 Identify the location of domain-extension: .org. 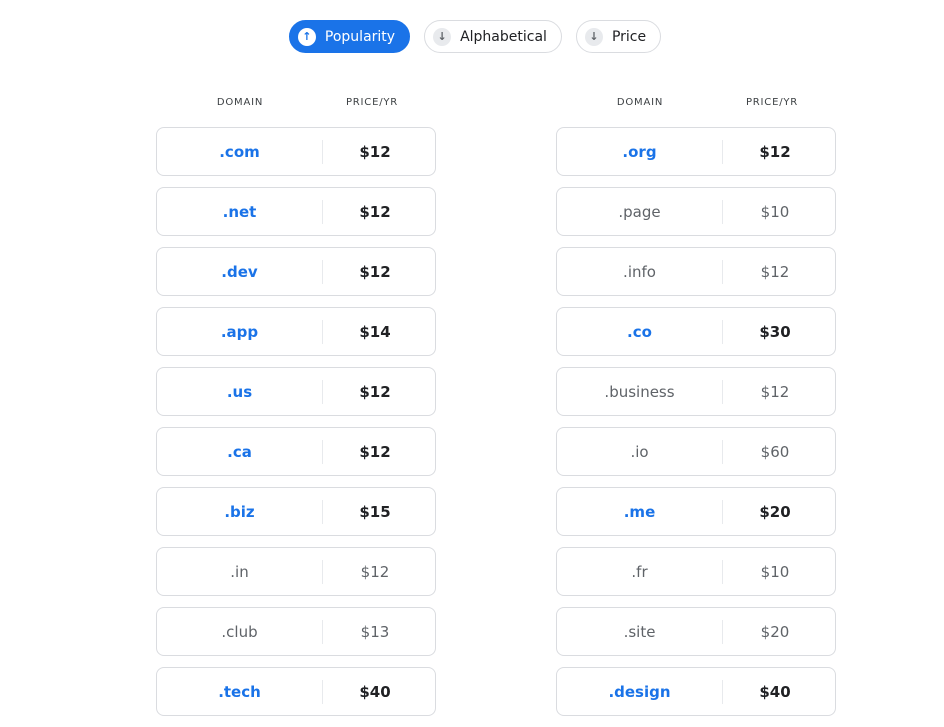
(639, 152).